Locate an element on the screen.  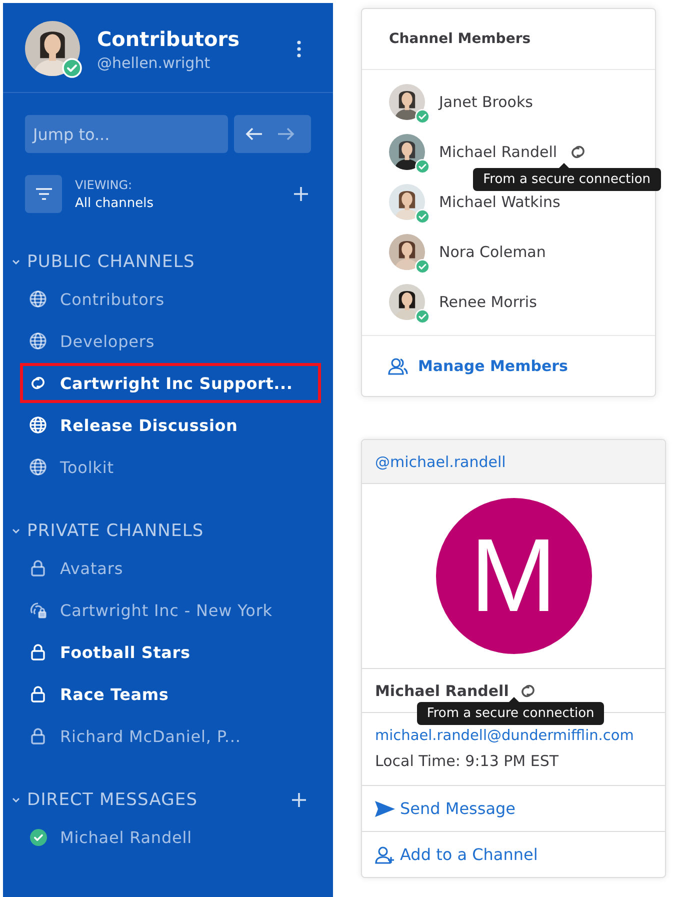
member-name: Nora Coleman is located at coordinates (492, 252).